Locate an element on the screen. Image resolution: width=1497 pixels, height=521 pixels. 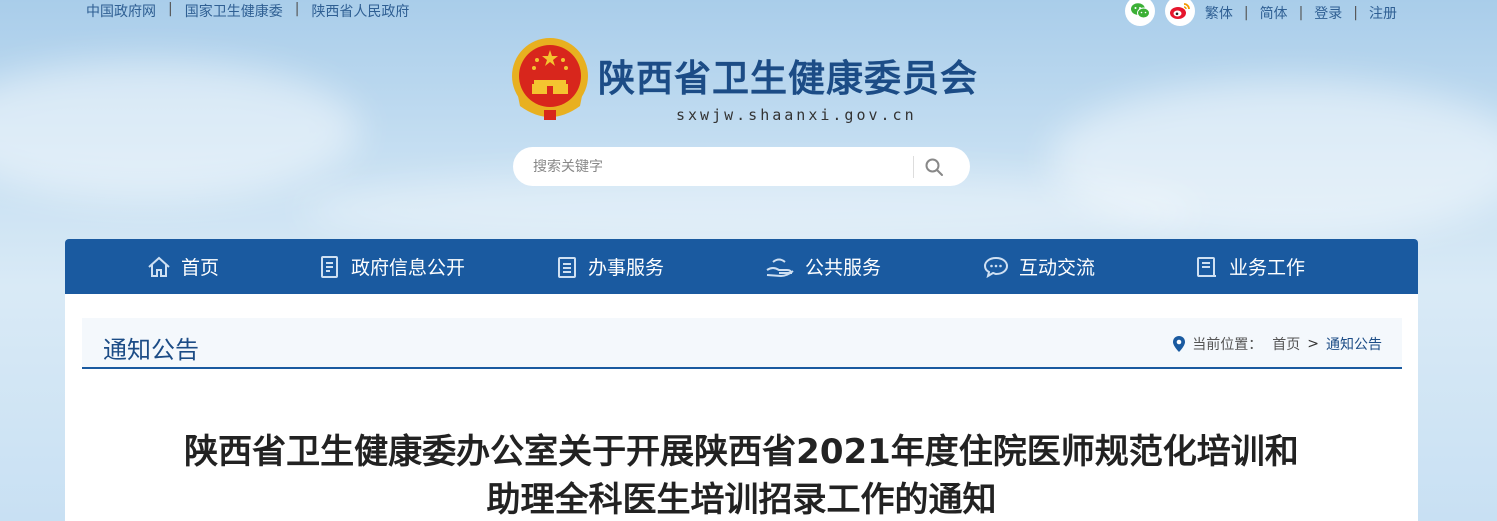
breadcrumb-home: 首页 is located at coordinates (1286, 344).